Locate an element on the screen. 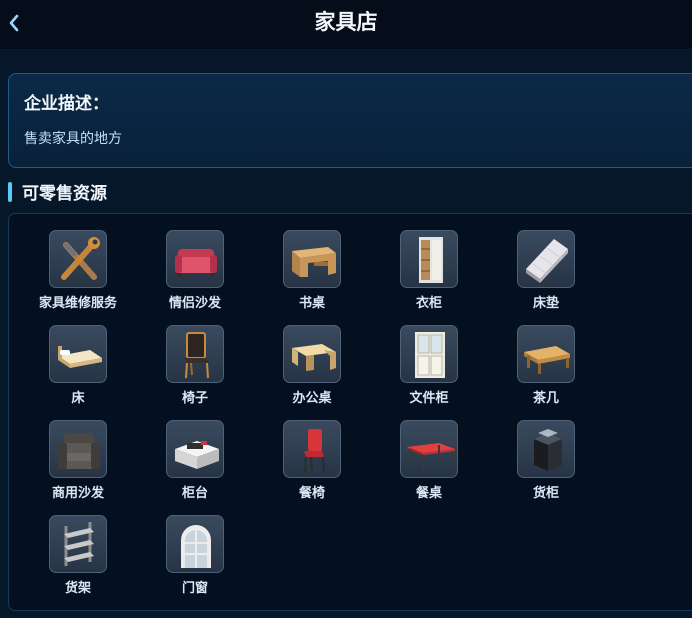  dining-table-icon is located at coordinates (429, 449).